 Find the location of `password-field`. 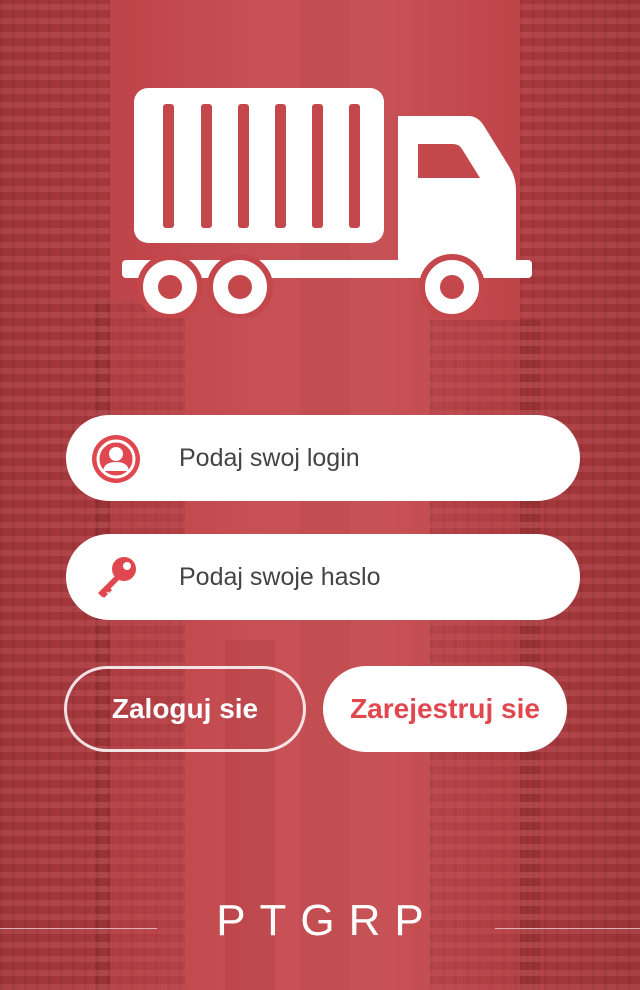

password-field is located at coordinates (323, 577).